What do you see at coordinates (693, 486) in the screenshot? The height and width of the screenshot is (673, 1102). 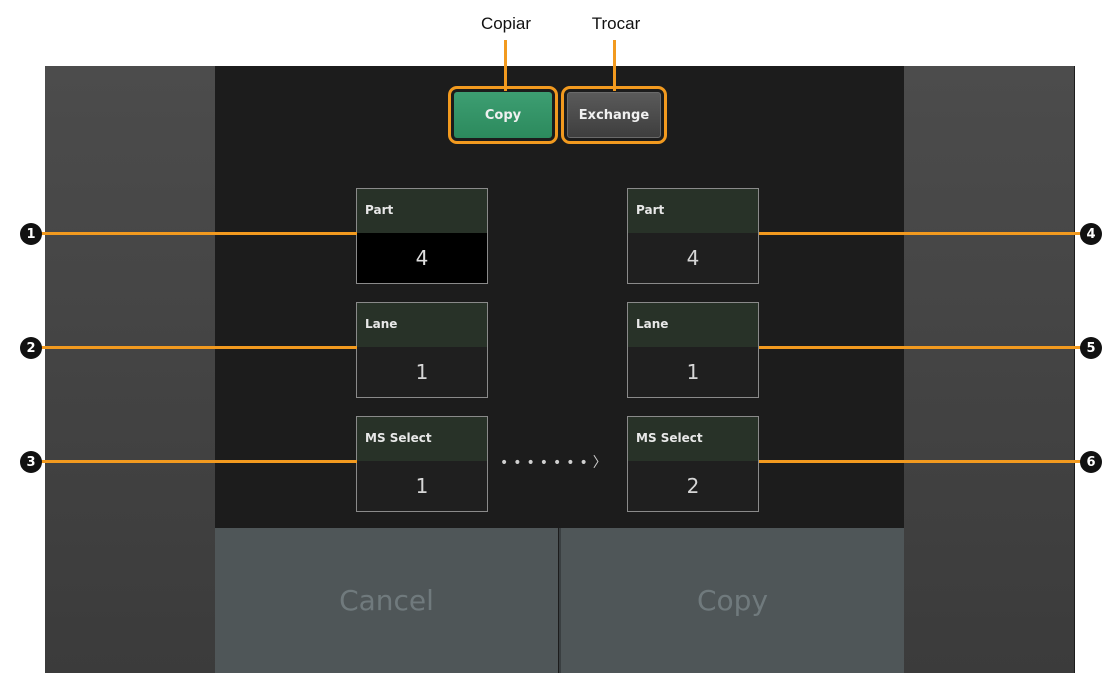 I see `destination-ms-select-value: 2` at bounding box center [693, 486].